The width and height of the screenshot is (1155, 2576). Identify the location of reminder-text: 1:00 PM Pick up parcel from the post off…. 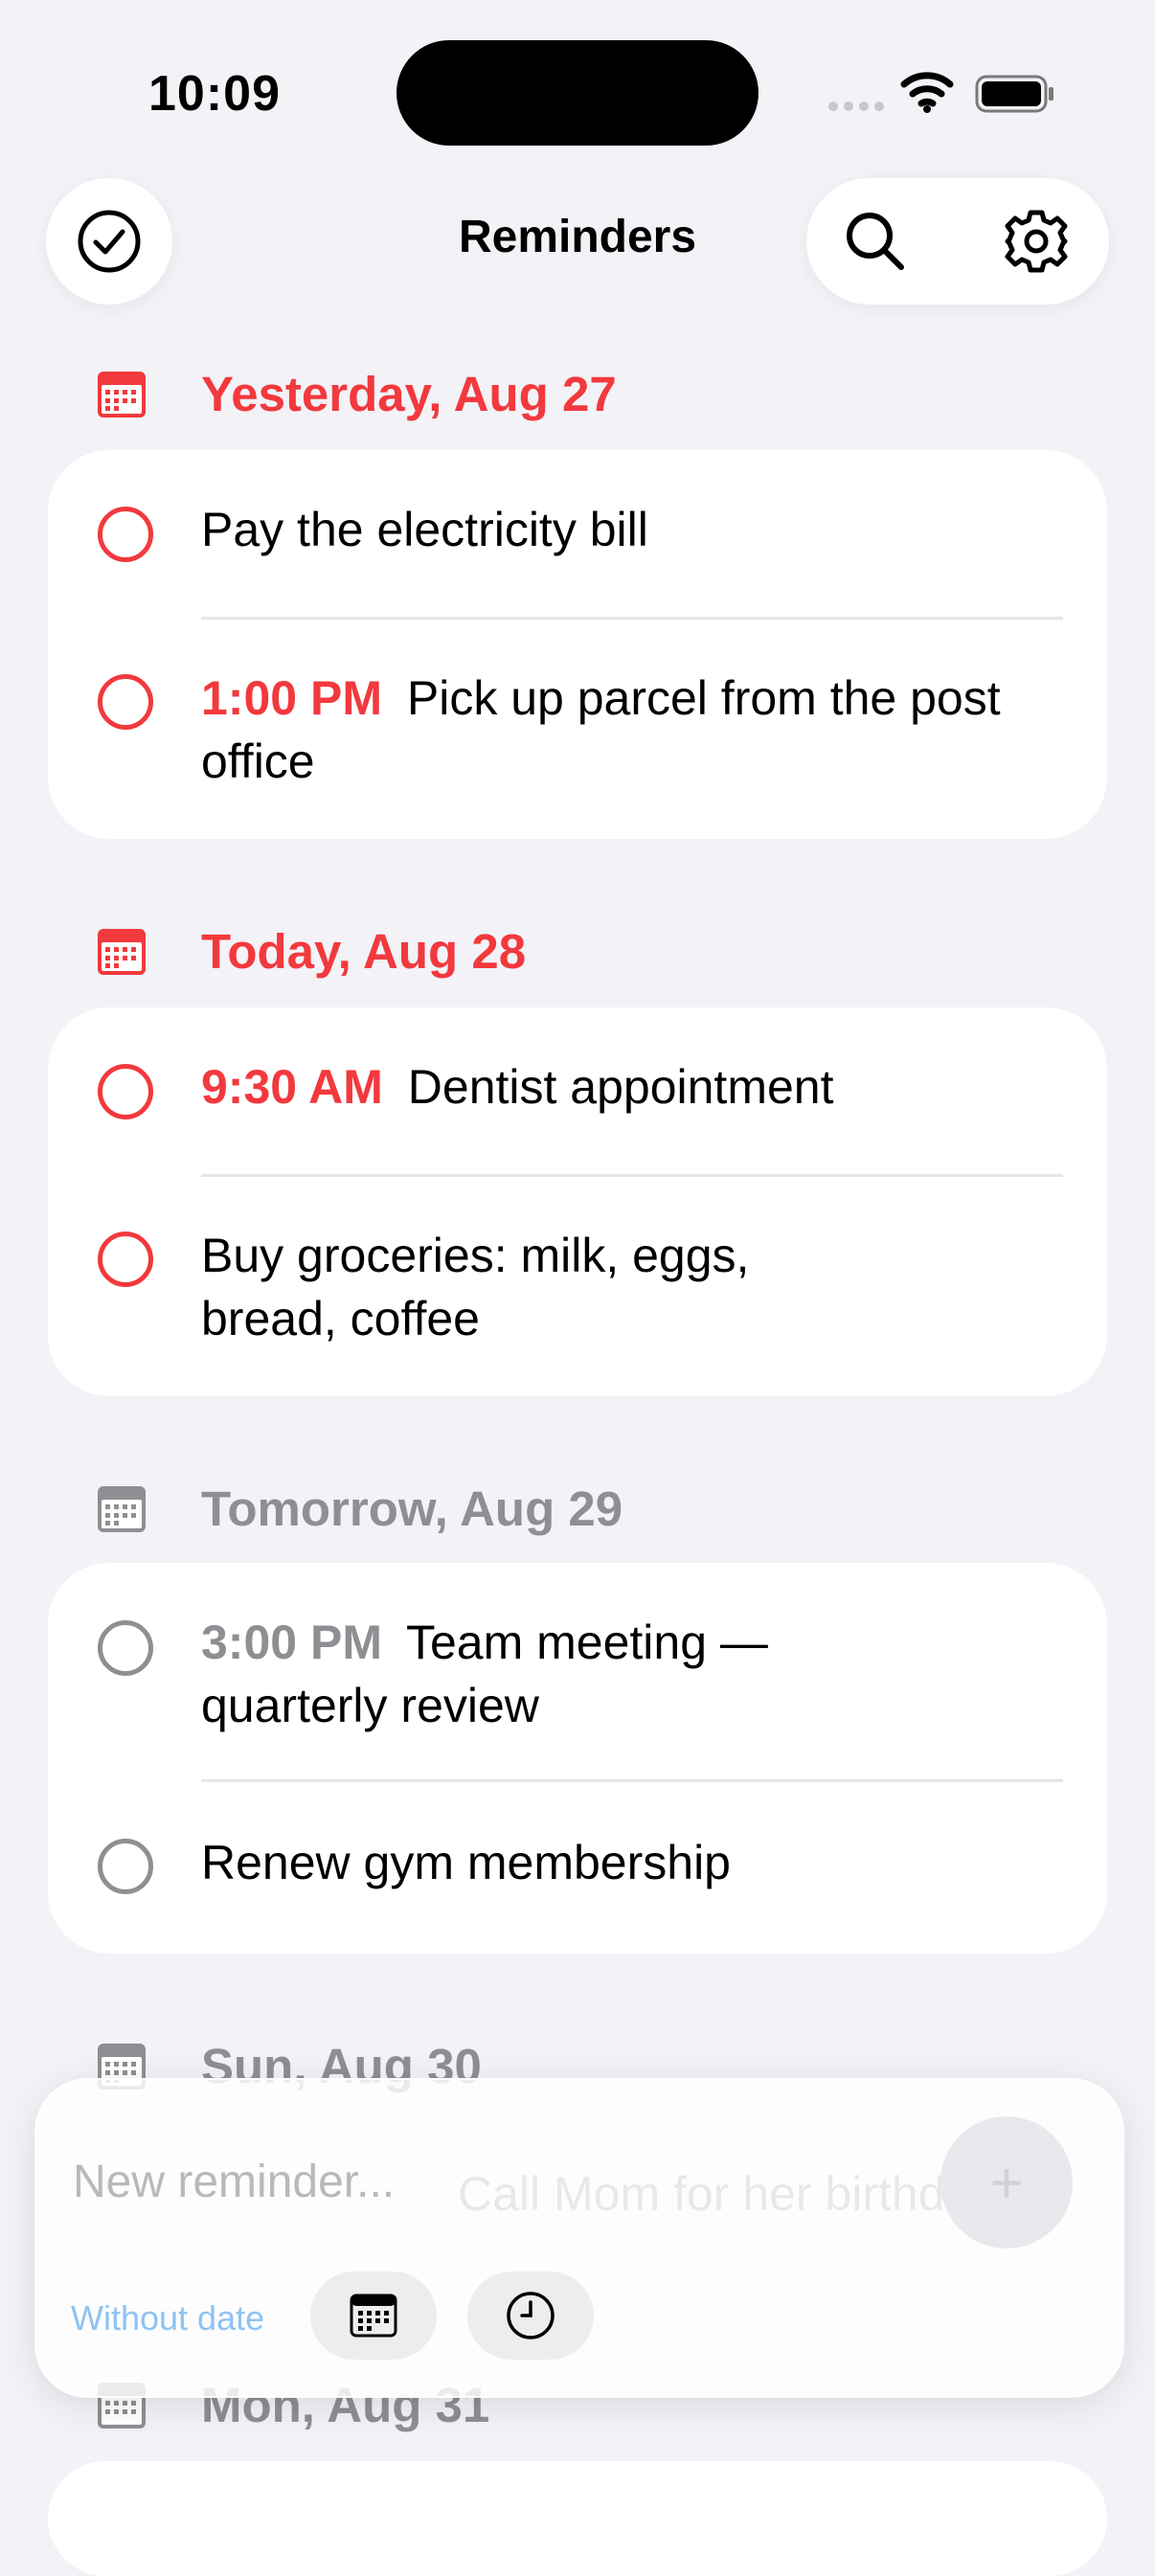
(617, 730).